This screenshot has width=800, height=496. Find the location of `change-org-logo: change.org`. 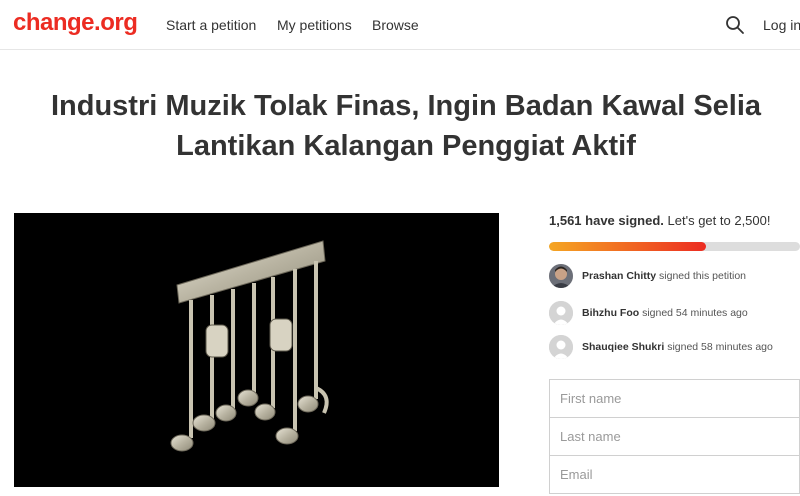

change-org-logo: change.org is located at coordinates (75, 23).